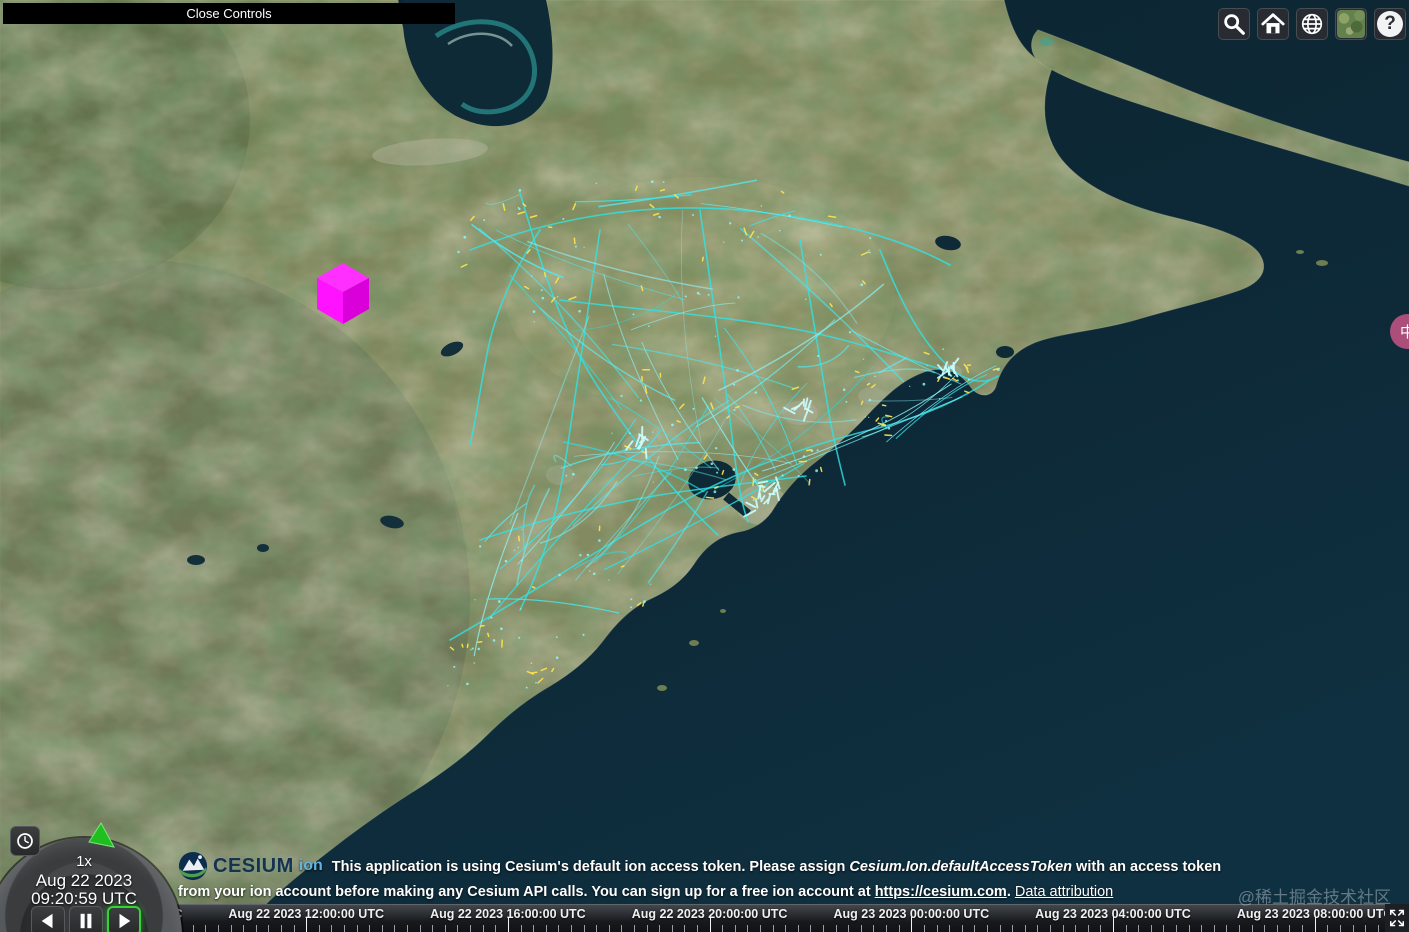 Image resolution: width=1409 pixels, height=932 pixels. What do you see at coordinates (229, 13) in the screenshot?
I see `close-controls-button: Close Controls` at bounding box center [229, 13].